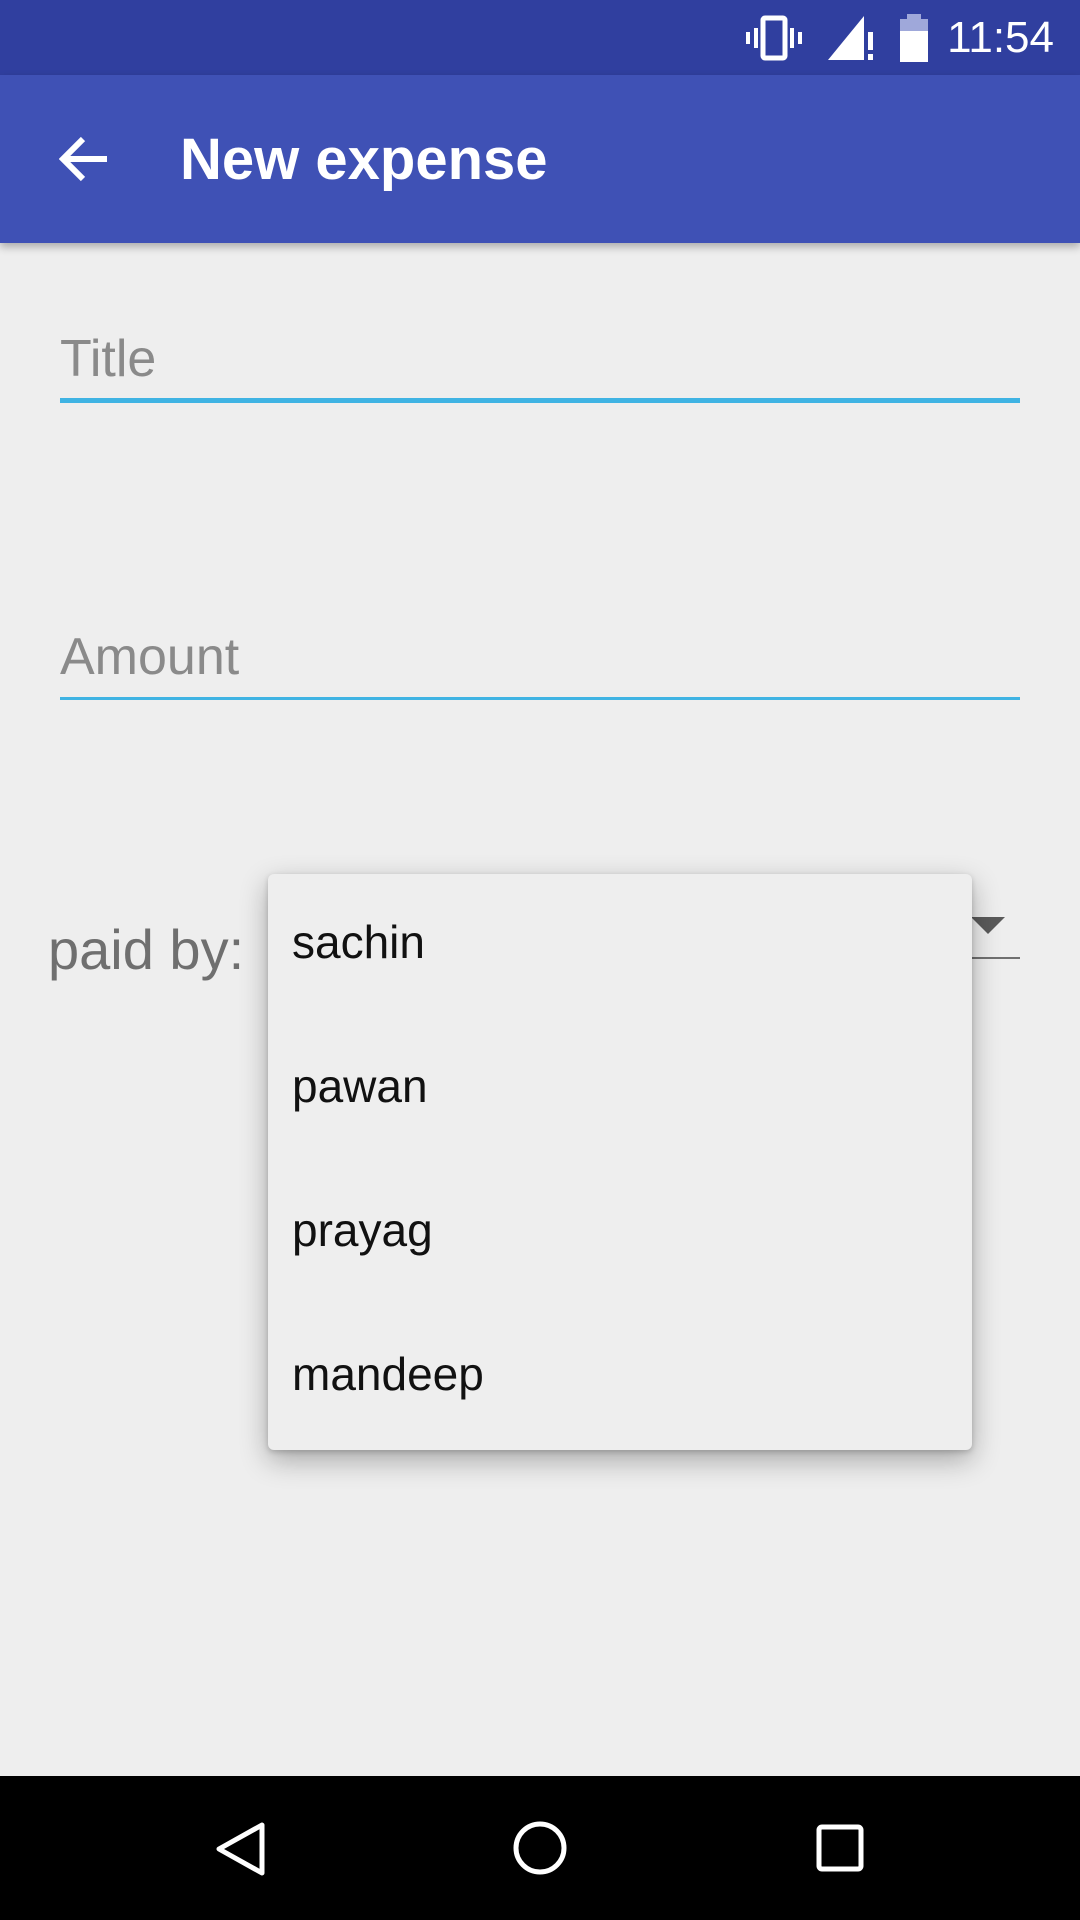  Describe the element at coordinates (988, 925) in the screenshot. I see `dropdown-arrow-icon` at that location.